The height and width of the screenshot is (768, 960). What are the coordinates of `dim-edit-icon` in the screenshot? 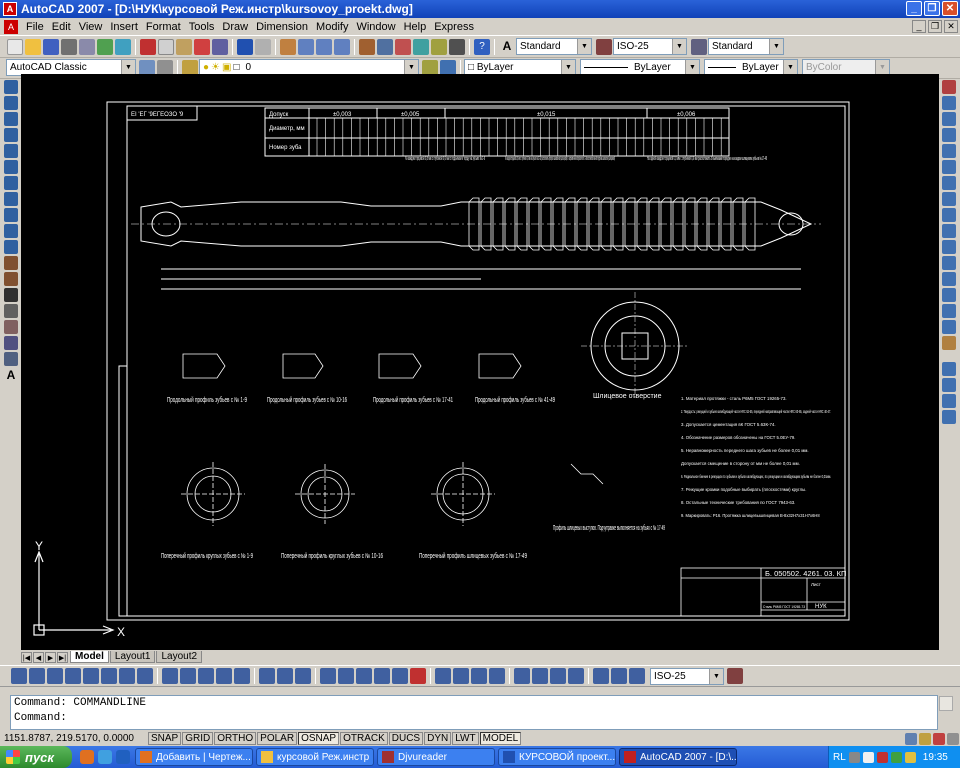 It's located at (601, 676).